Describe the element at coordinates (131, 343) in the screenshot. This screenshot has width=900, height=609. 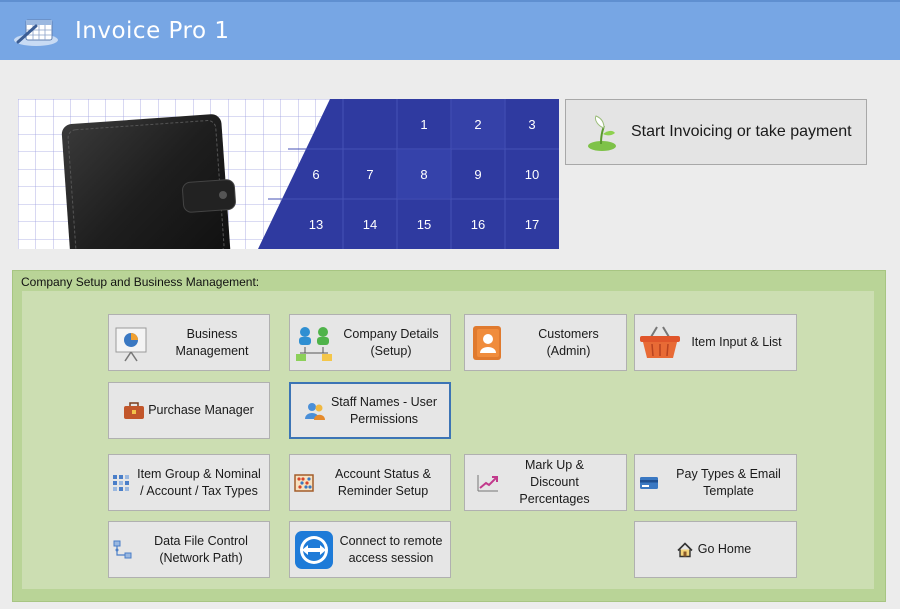
I see `presentation-chart-icon` at that location.